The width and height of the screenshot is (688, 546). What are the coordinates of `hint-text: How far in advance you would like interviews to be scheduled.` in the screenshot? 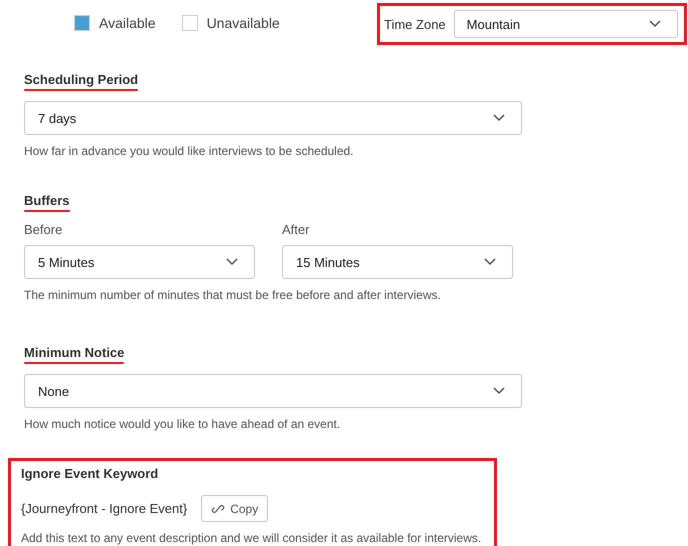 It's located at (189, 151).